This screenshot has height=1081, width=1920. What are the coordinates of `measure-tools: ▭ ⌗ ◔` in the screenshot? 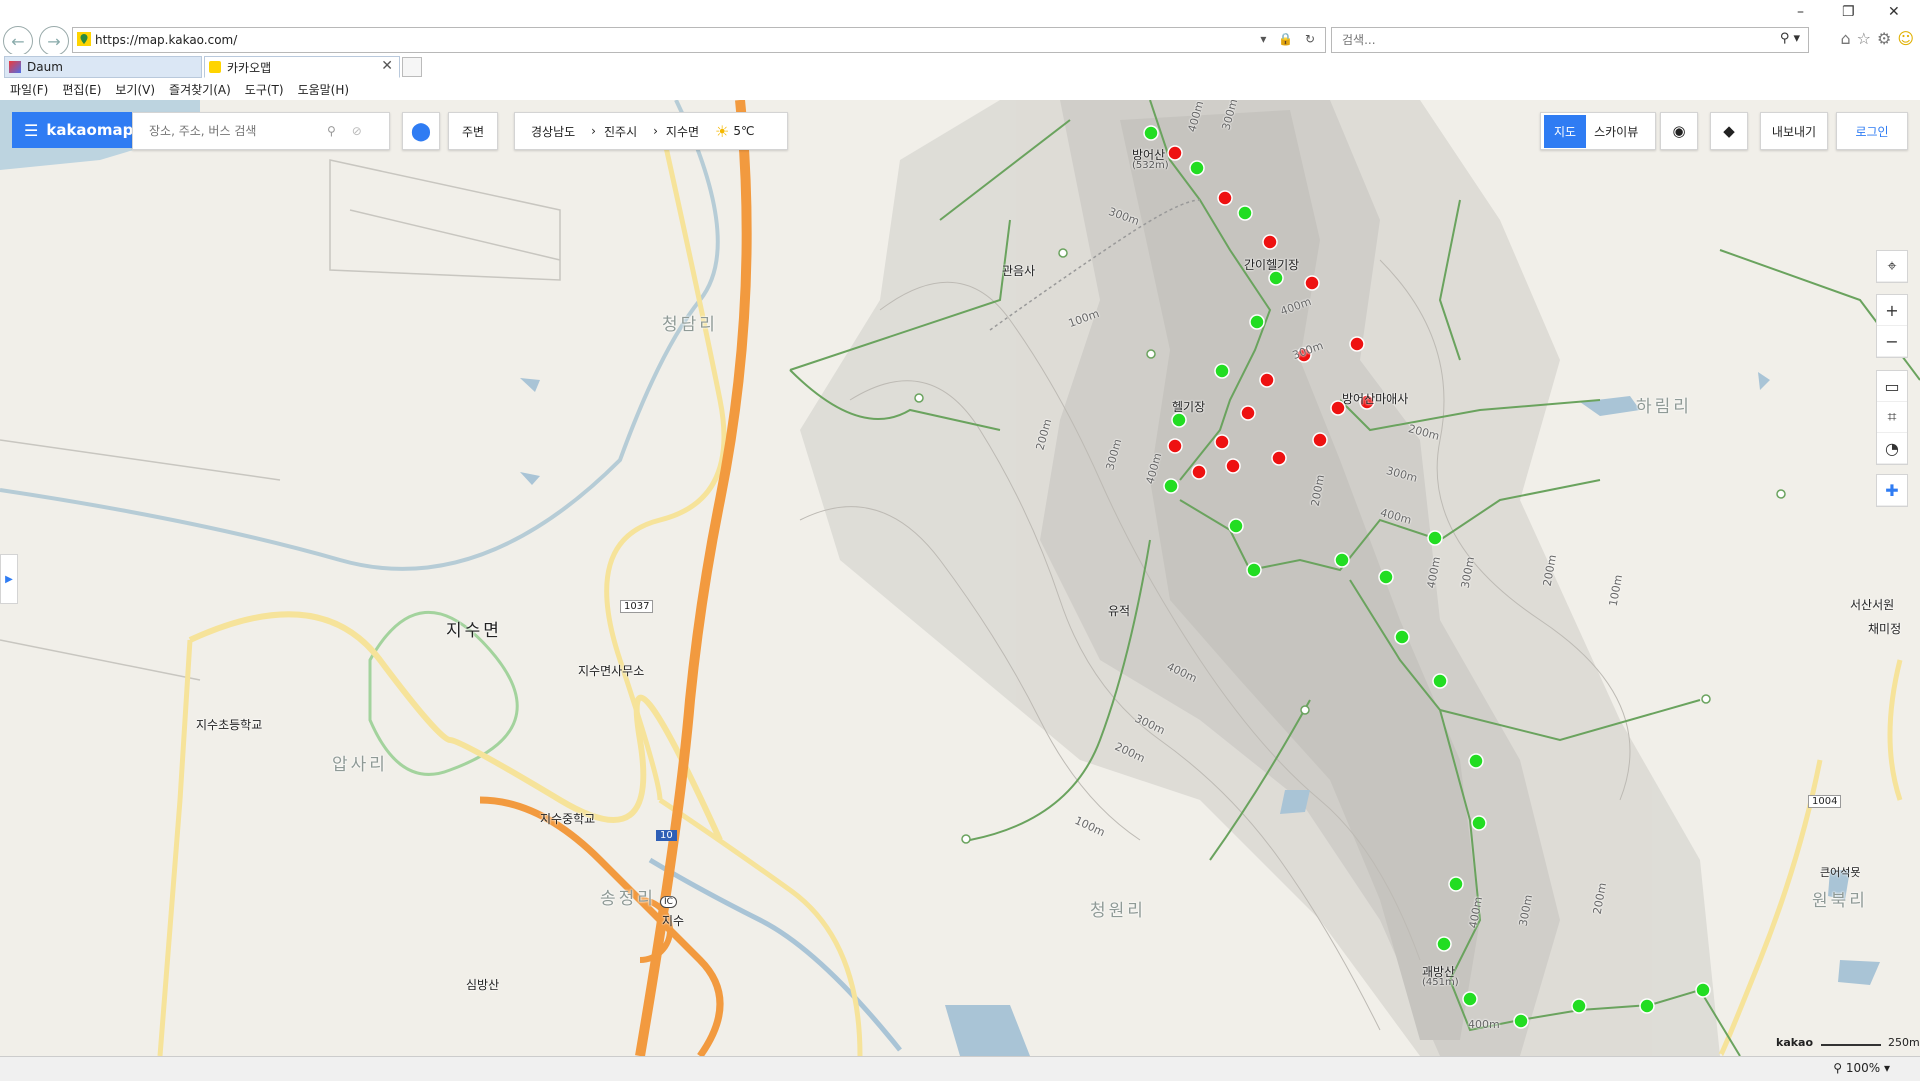 It's located at (1892, 417).